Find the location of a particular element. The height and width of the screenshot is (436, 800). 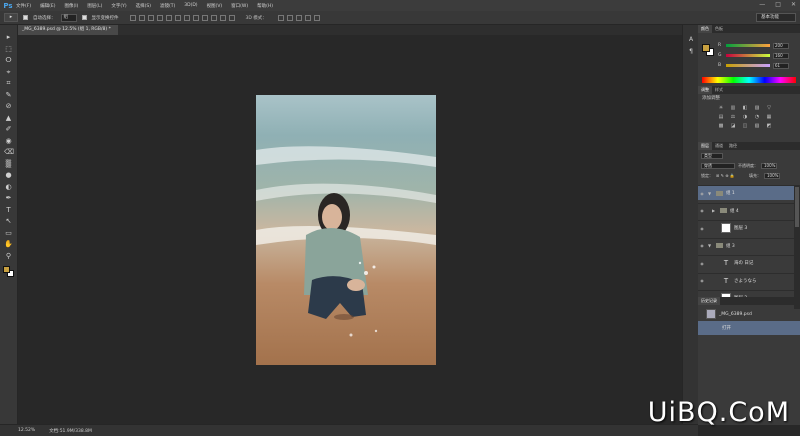

tool-0-icon: ▸ is located at coordinates (8, 37).